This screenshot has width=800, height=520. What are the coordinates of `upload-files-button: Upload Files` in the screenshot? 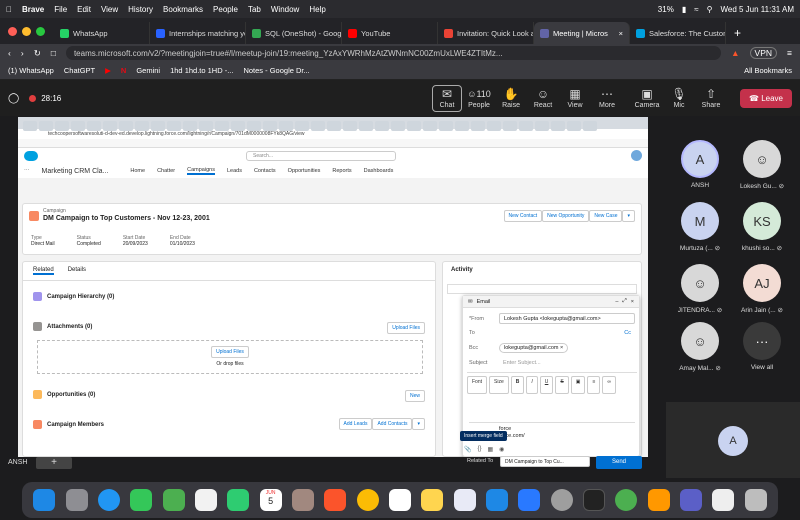 It's located at (406, 328).